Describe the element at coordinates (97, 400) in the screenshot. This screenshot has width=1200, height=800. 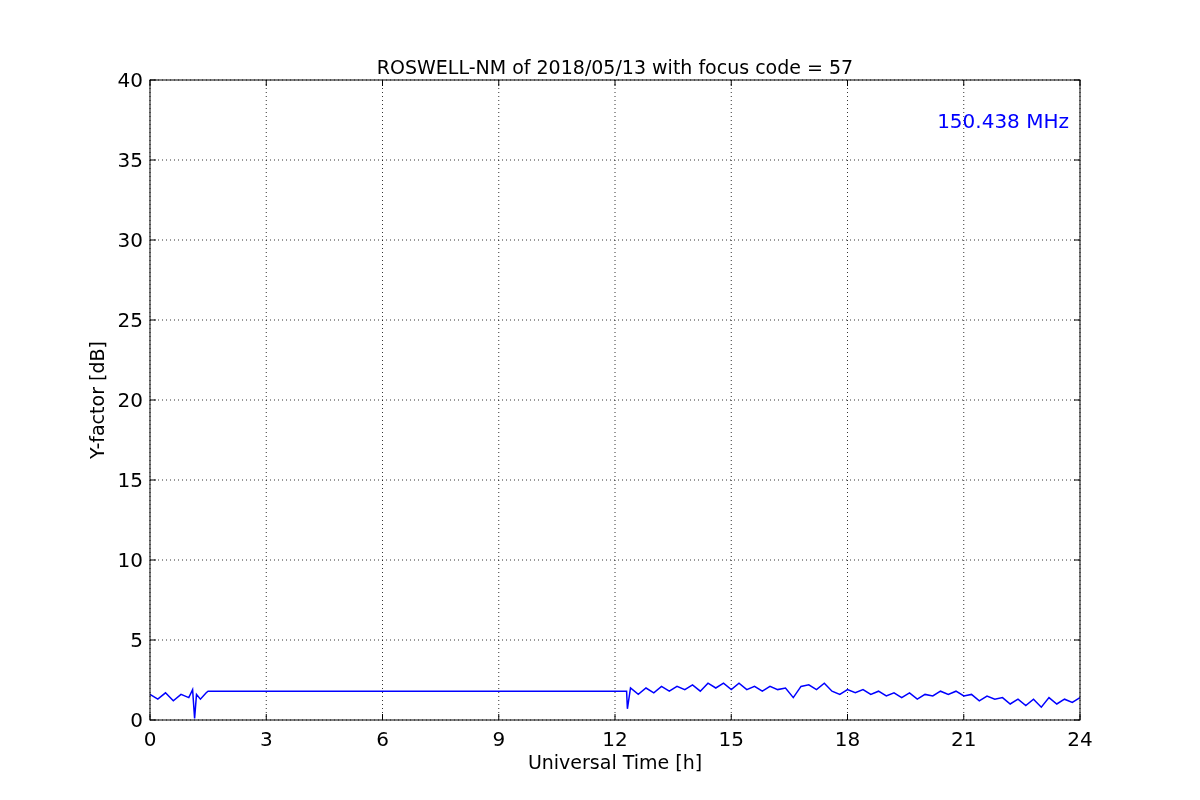
I see `y-axis-label: Y-factor [dB]` at that location.